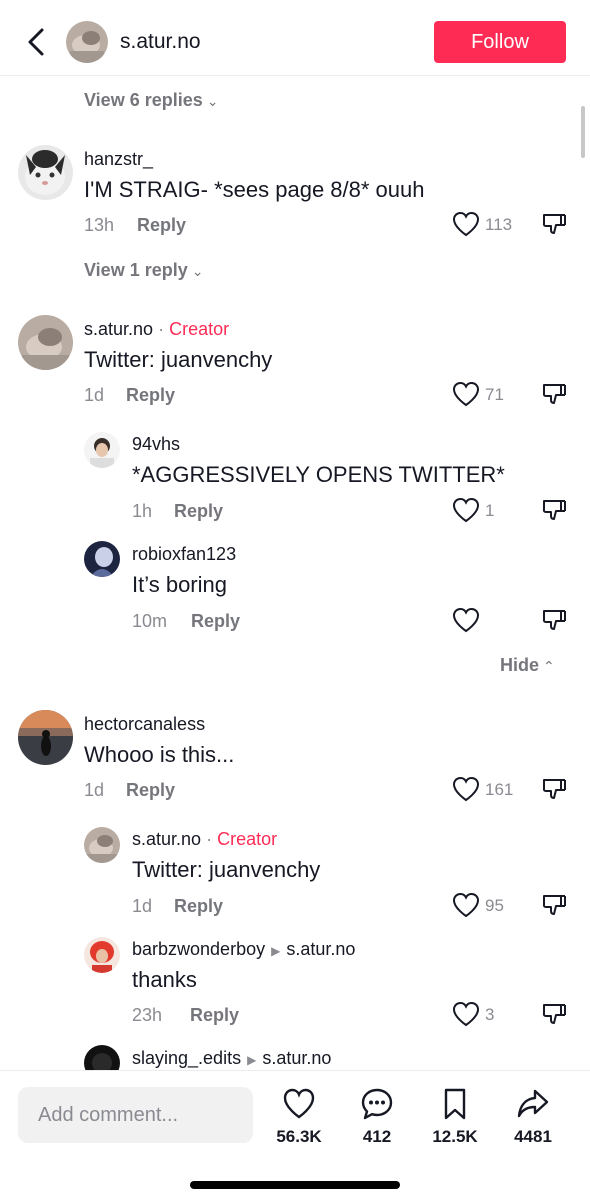 Image resolution: width=590 pixels, height=1200 pixels. I want to click on like-count: 71, so click(494, 394).